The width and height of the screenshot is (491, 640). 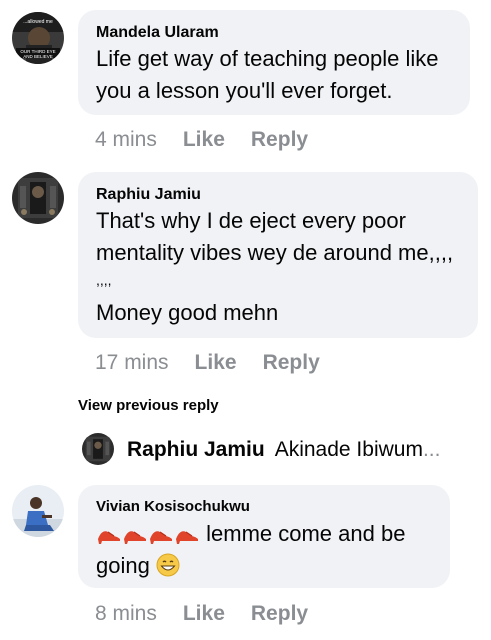 What do you see at coordinates (251, 220) in the screenshot?
I see `comment-text-line: That's why I de eject every poor` at bounding box center [251, 220].